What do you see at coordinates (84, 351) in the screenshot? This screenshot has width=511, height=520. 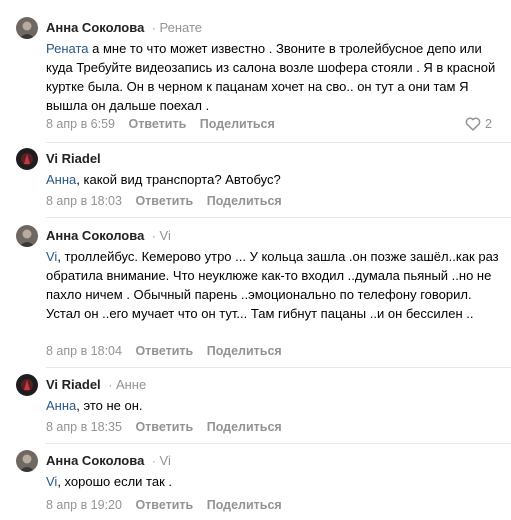 I see `comment-date: 8 апр в 18:04` at bounding box center [84, 351].